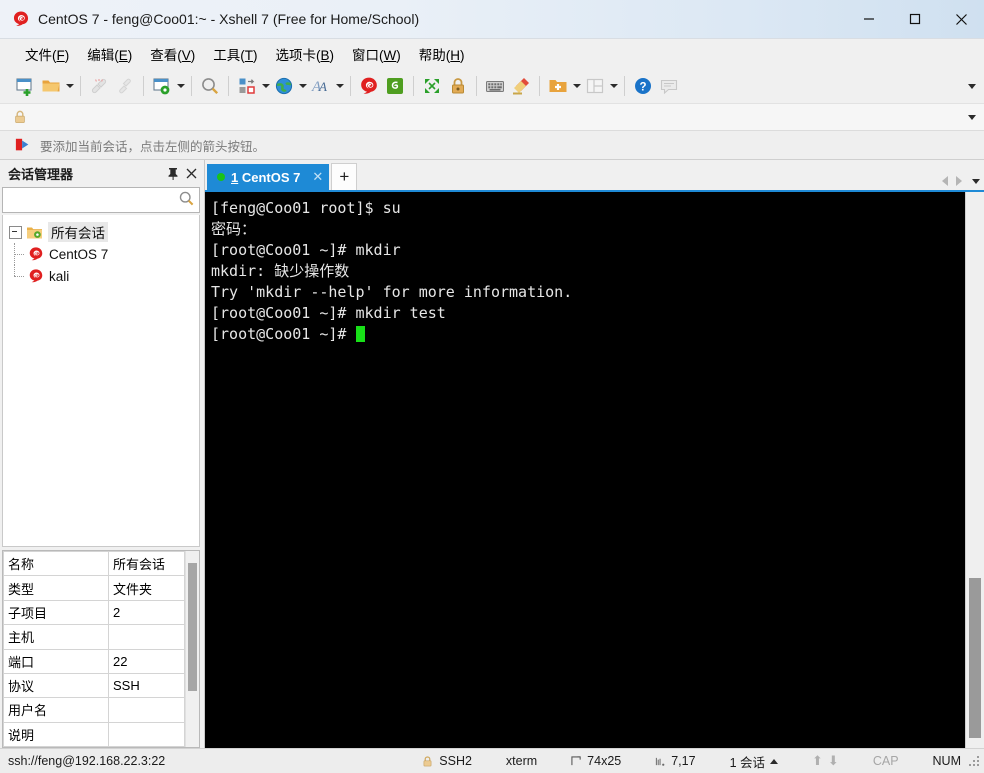 The width and height of the screenshot is (984, 773). Describe the element at coordinates (495, 86) in the screenshot. I see `keyboard-icon` at that location.